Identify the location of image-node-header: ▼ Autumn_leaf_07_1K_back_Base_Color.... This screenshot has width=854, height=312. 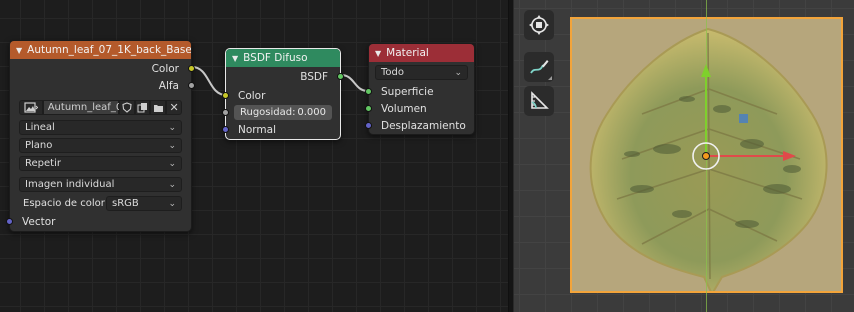
(100, 50).